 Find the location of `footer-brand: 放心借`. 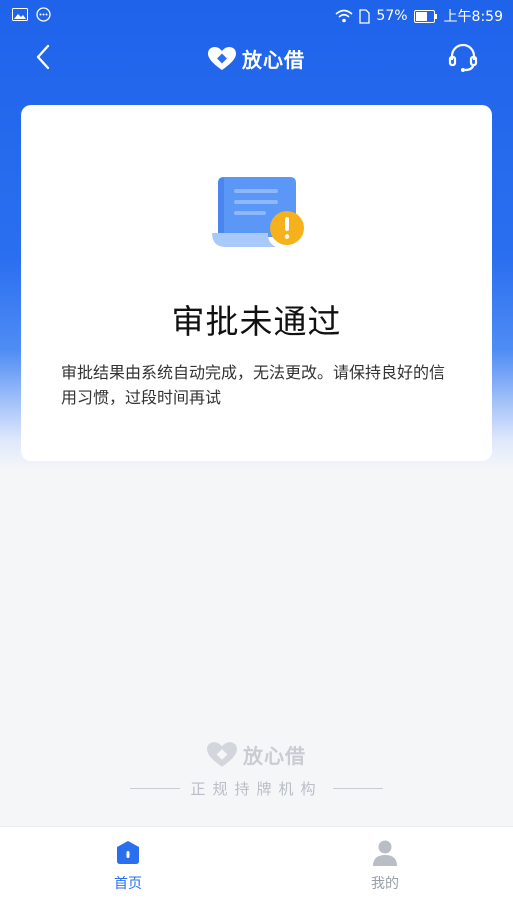

footer-brand: 放心借 is located at coordinates (256, 754).